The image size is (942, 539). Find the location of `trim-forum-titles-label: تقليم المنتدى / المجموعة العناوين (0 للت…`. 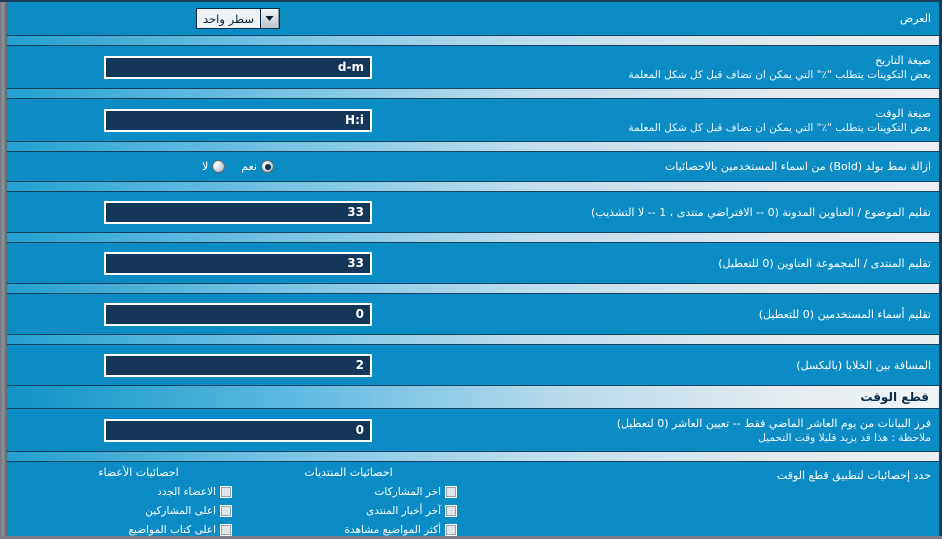

trim-forum-titles-label: تقليم المنتدى / المجموعة العناوين (0 للت… is located at coordinates (824, 263).